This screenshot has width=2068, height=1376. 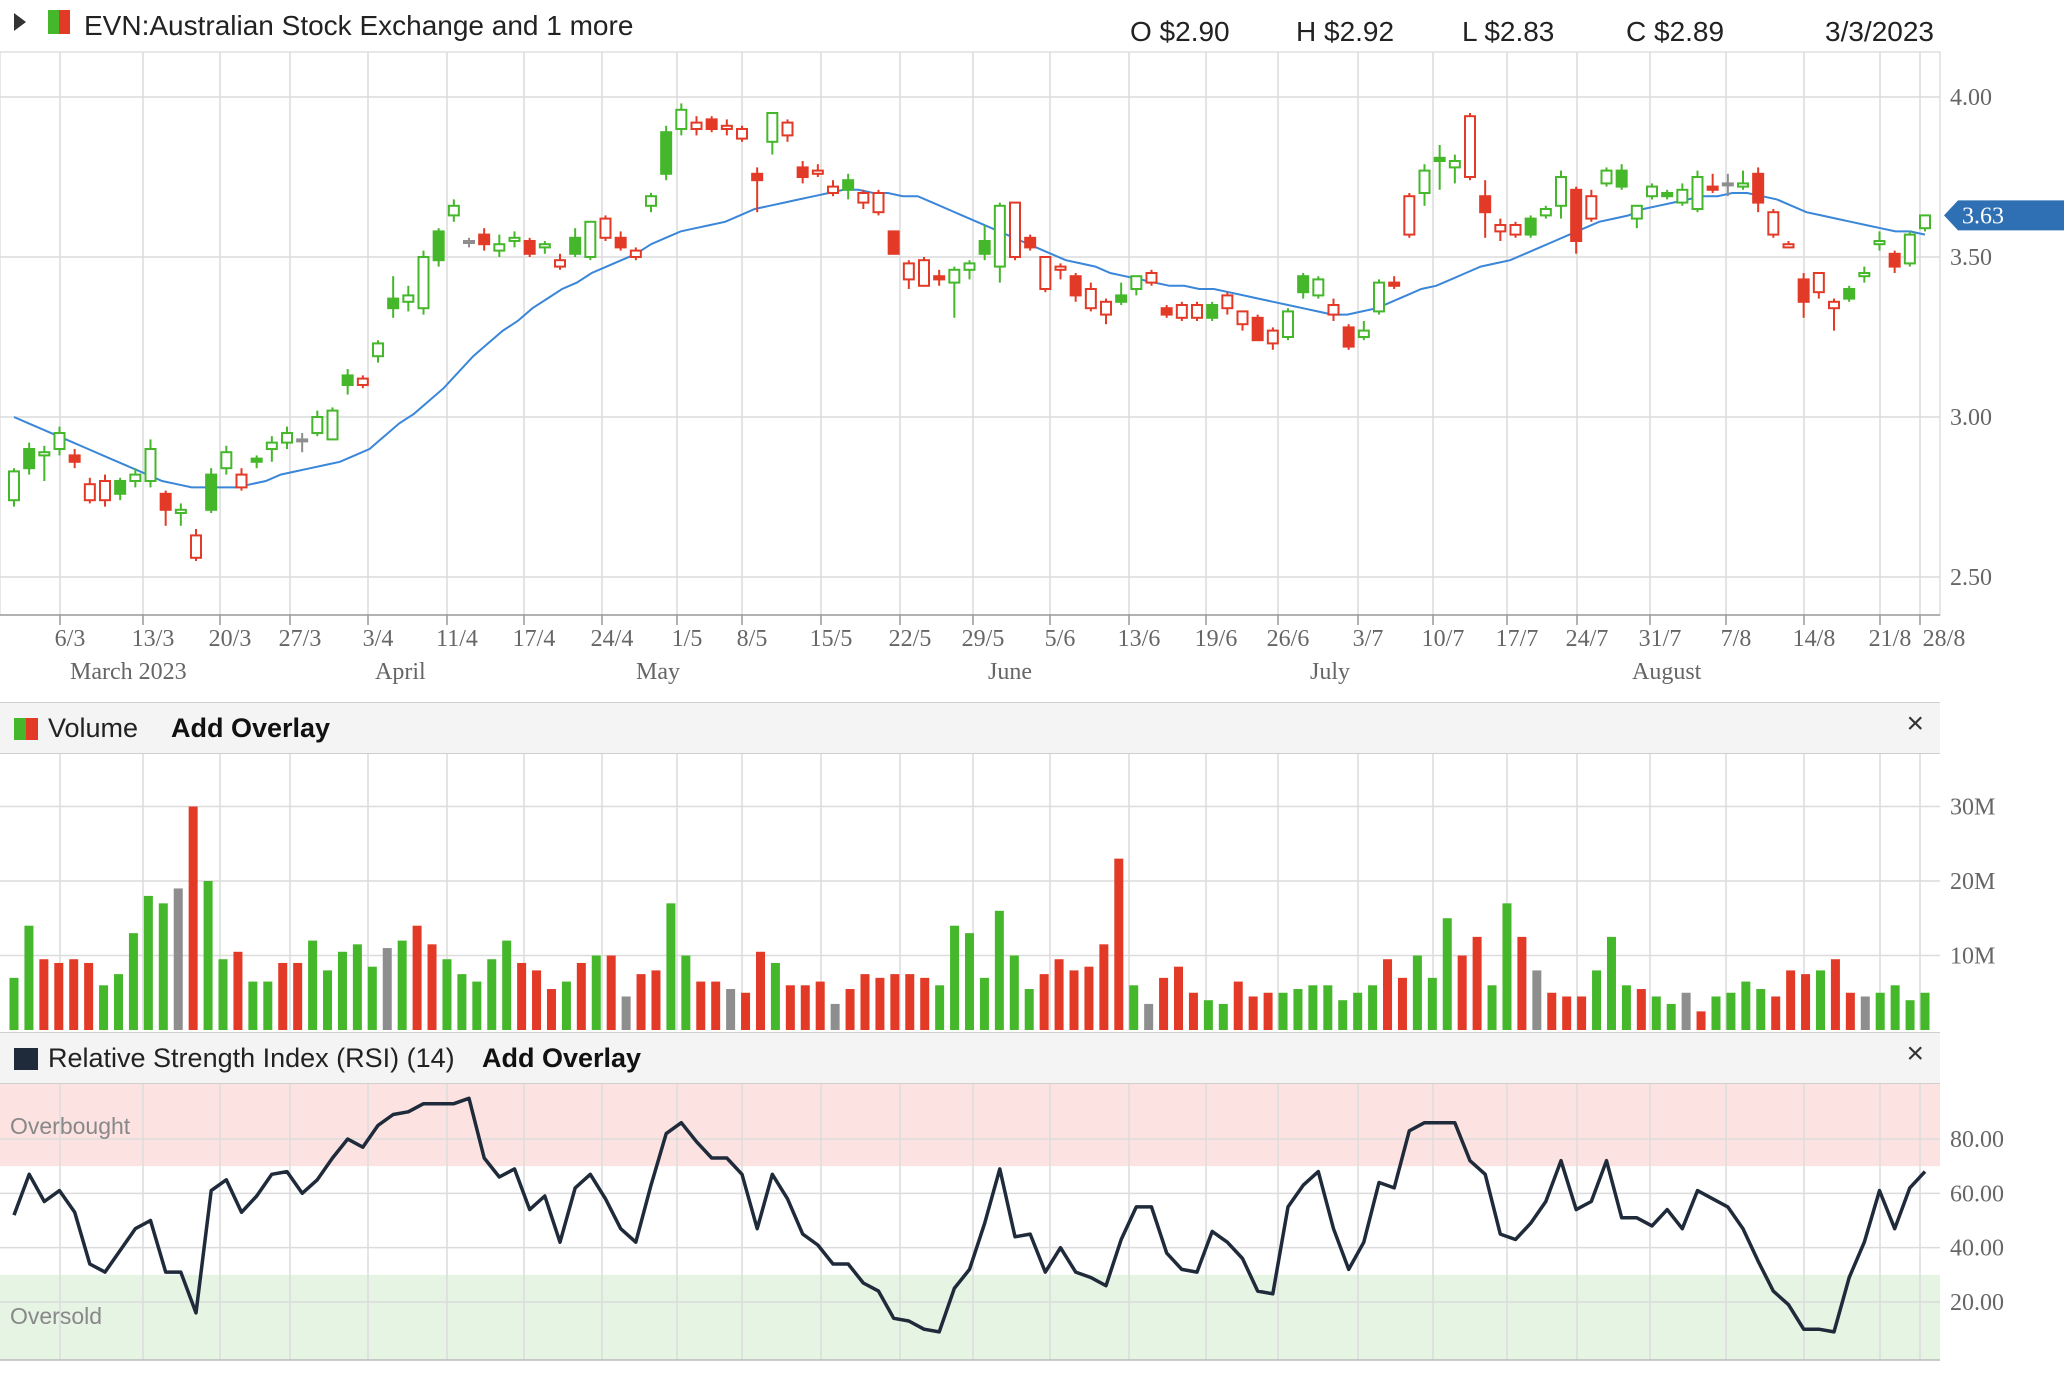 I want to click on oversold-zone, so click(x=970, y=1317).